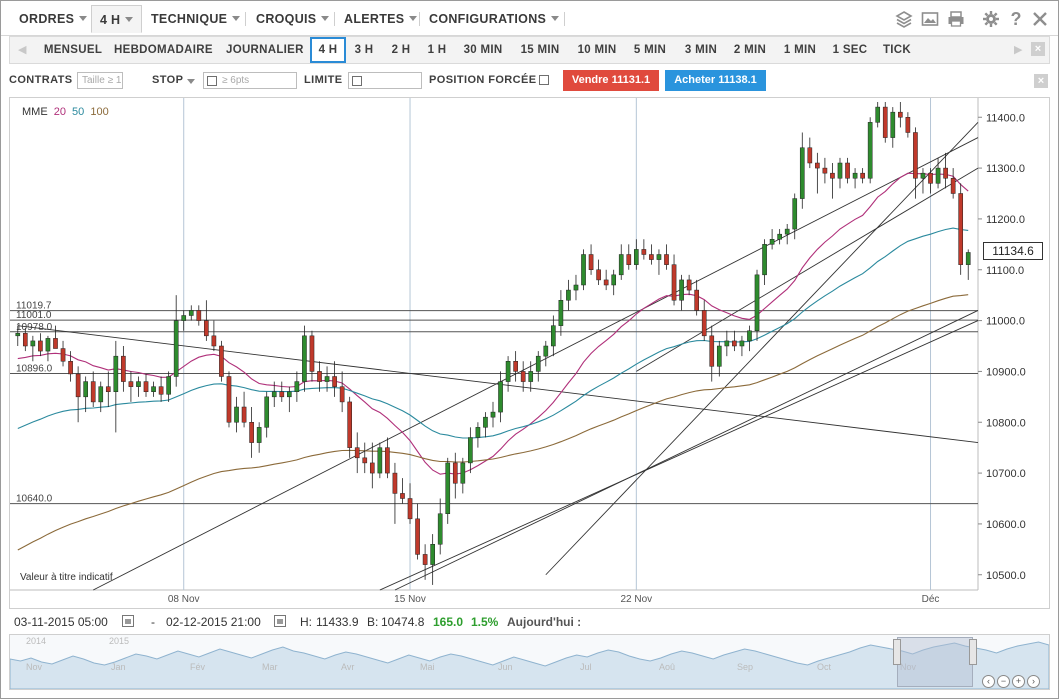  Describe the element at coordinates (973, 652) in the screenshot. I see `navigator-right-handle` at that location.